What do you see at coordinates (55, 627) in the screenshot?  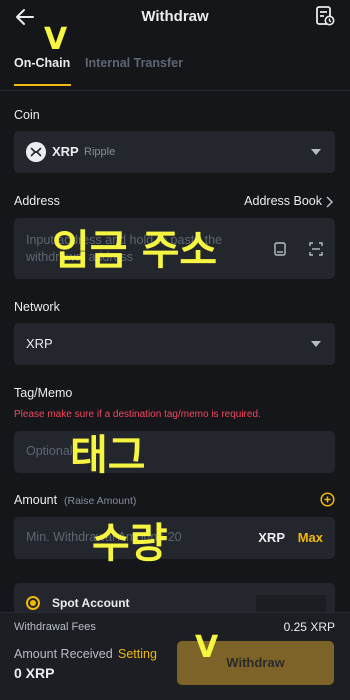 I see `fees-label: Withdrawal Fees` at bounding box center [55, 627].